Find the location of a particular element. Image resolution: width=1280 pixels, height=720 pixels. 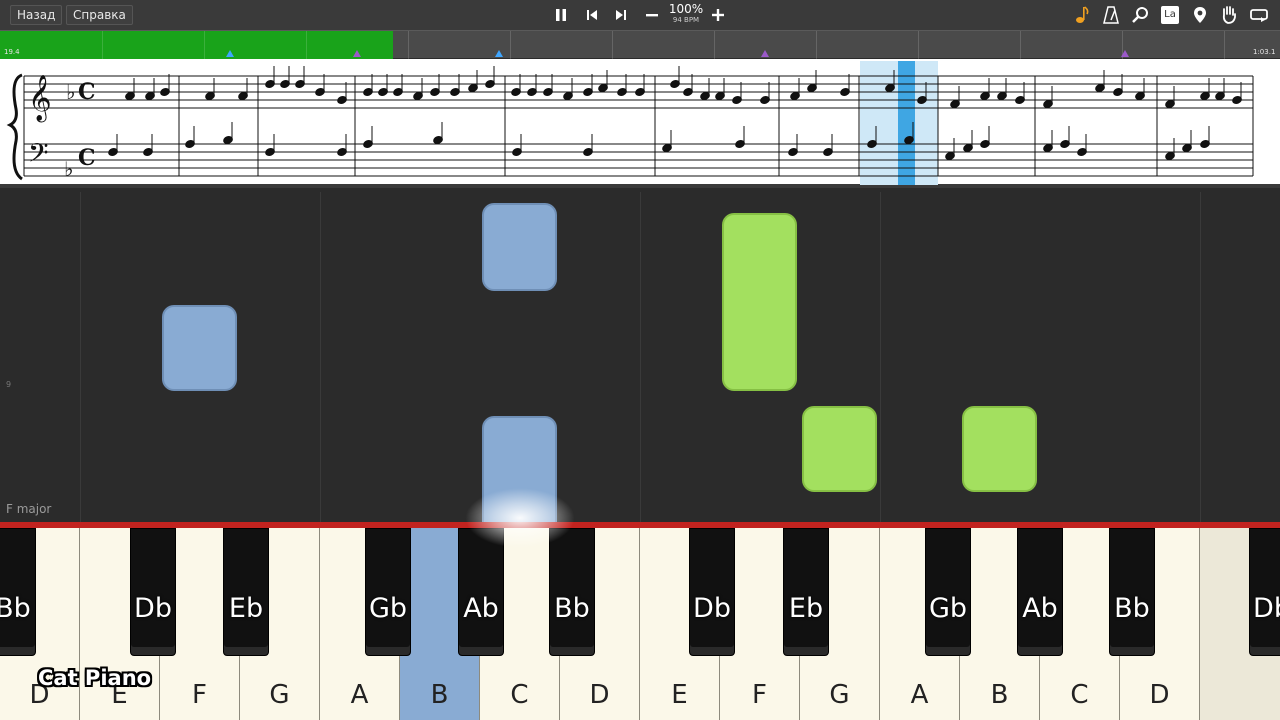

skip-forward-icon is located at coordinates (621, 15).